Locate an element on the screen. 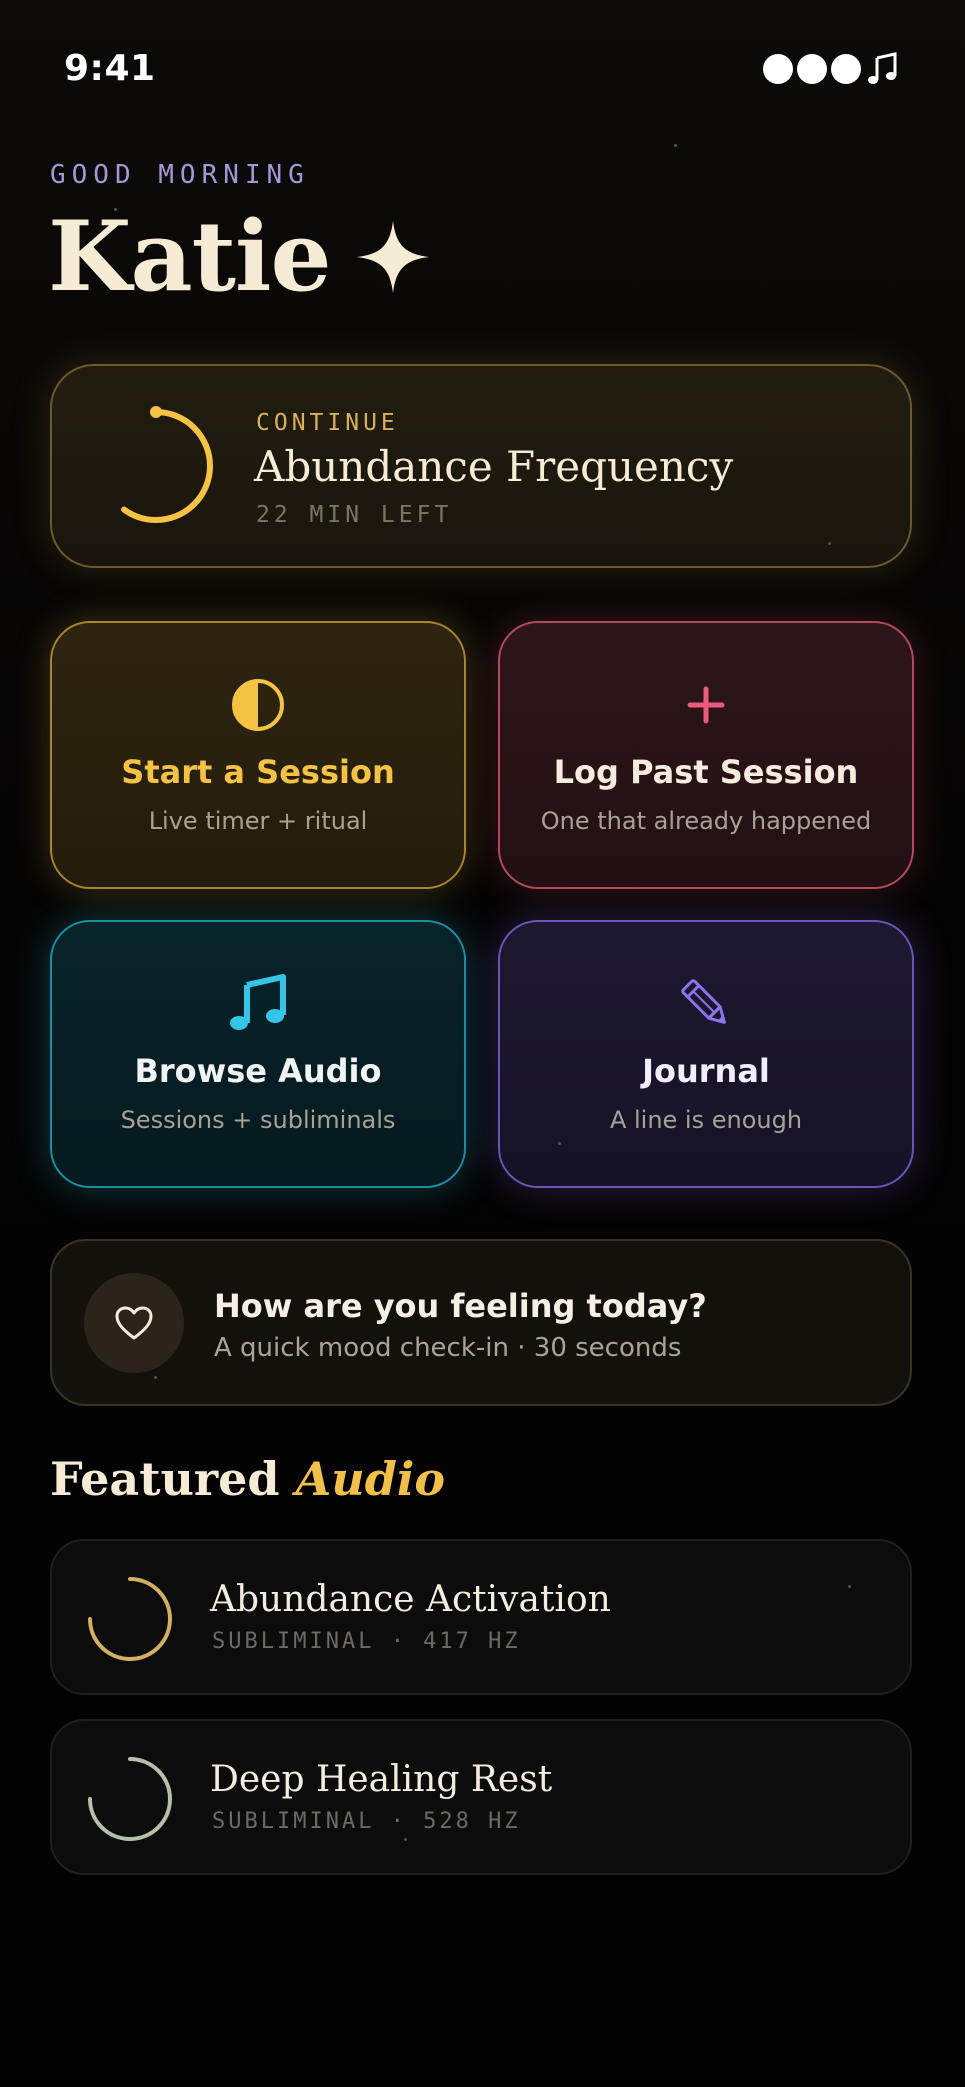  plus-icon is located at coordinates (706, 705).